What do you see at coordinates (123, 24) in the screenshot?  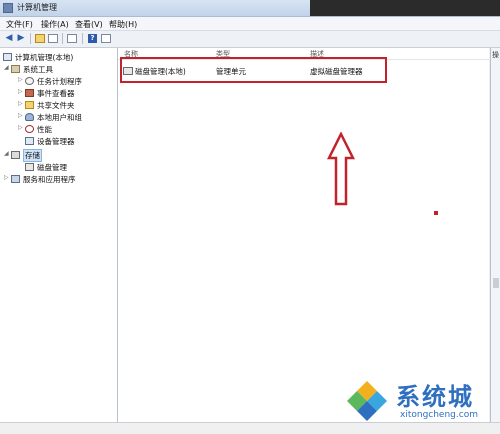 I see `menu-help: 帮助(H)` at bounding box center [123, 24].